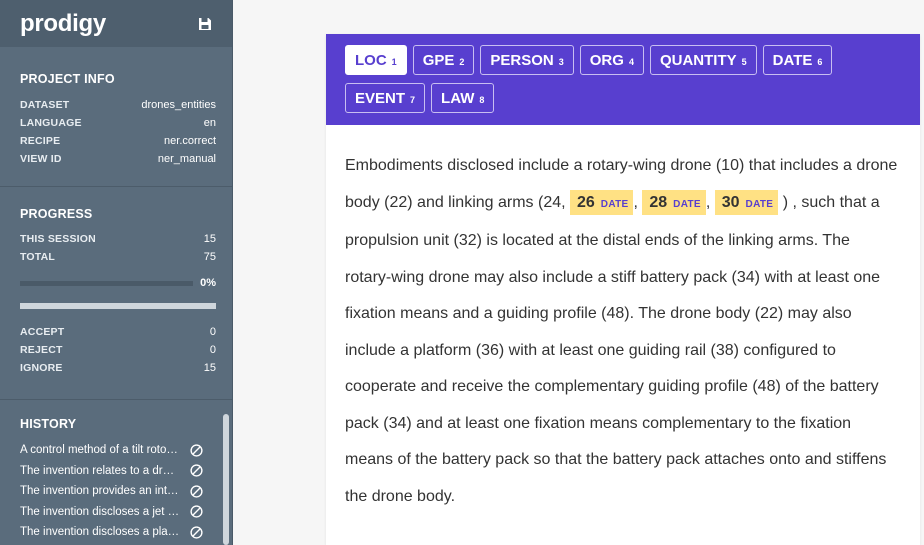 This screenshot has height=545, width=924. I want to click on history-item: The invention relates to a drone, so click(118, 471).